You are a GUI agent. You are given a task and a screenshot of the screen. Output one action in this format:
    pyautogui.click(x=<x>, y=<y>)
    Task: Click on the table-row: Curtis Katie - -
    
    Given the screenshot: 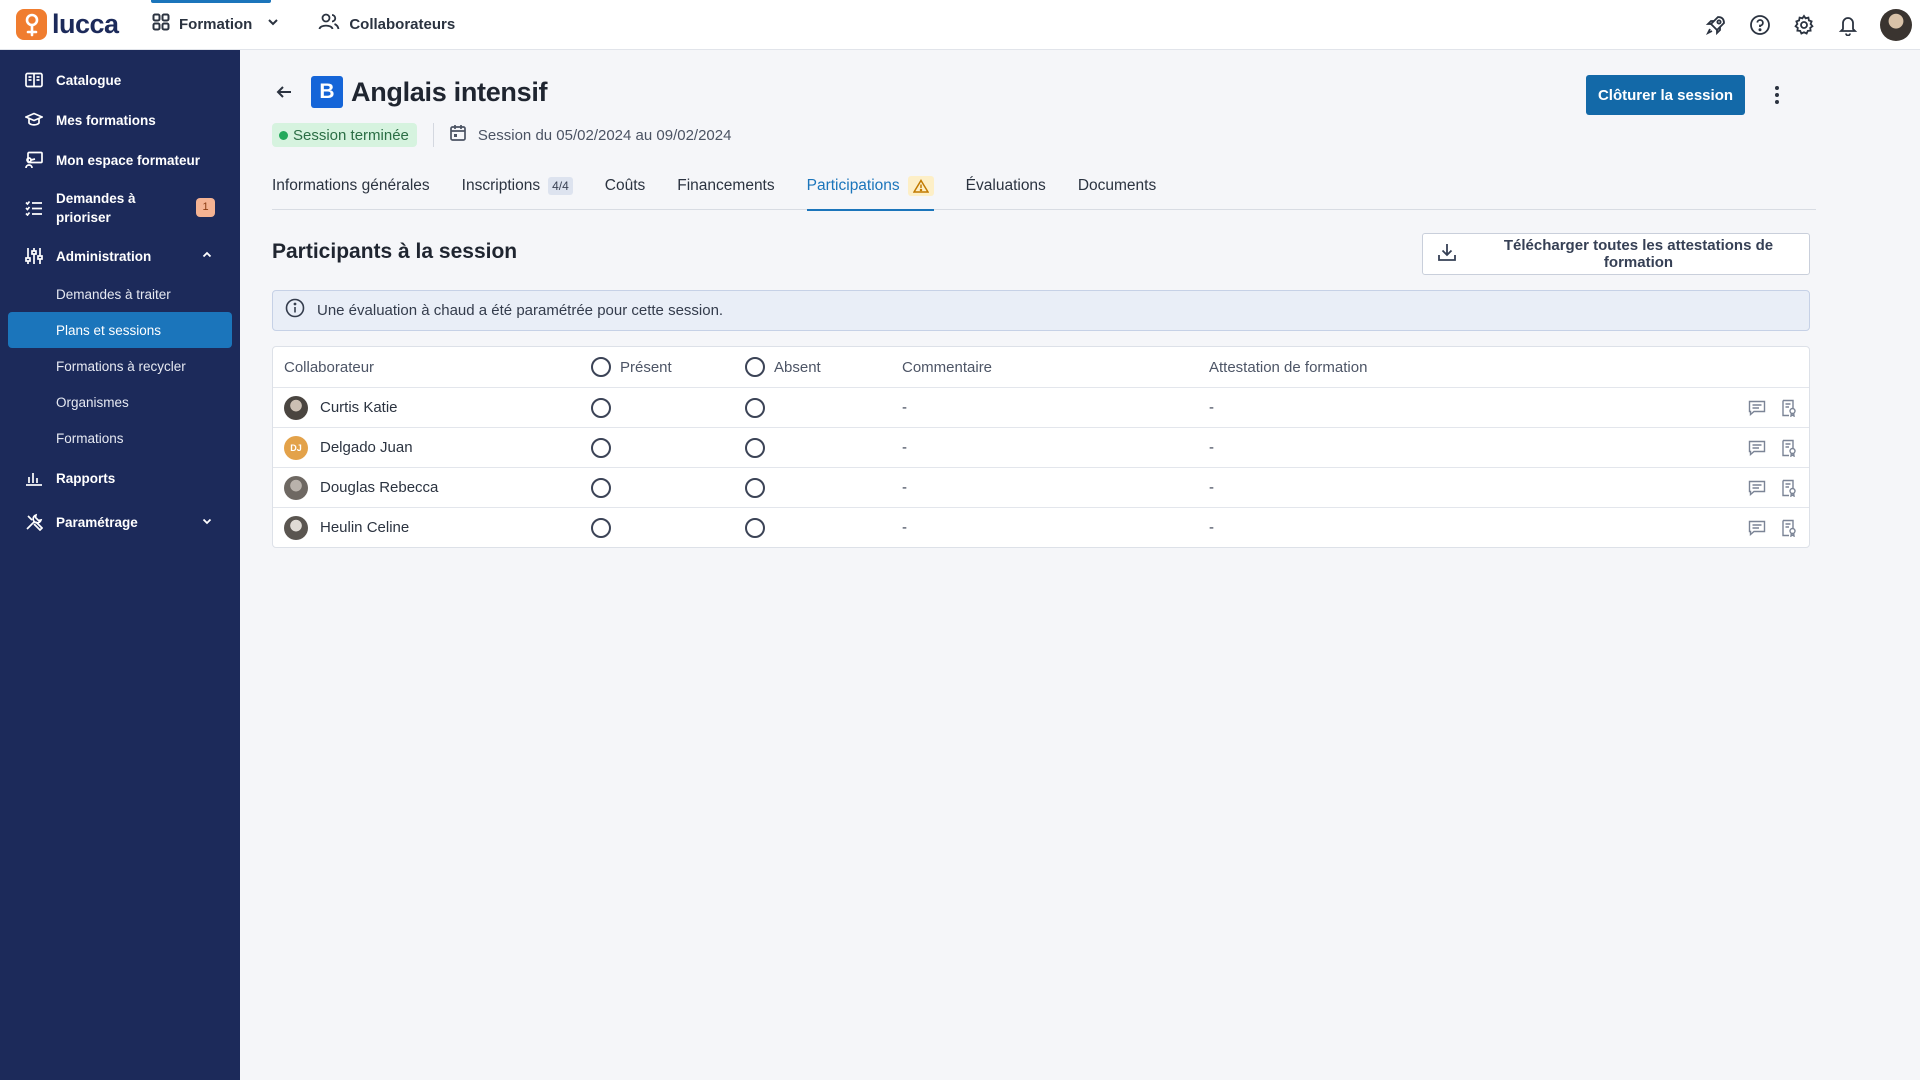 What is the action you would take?
    pyautogui.click(x=1041, y=407)
    